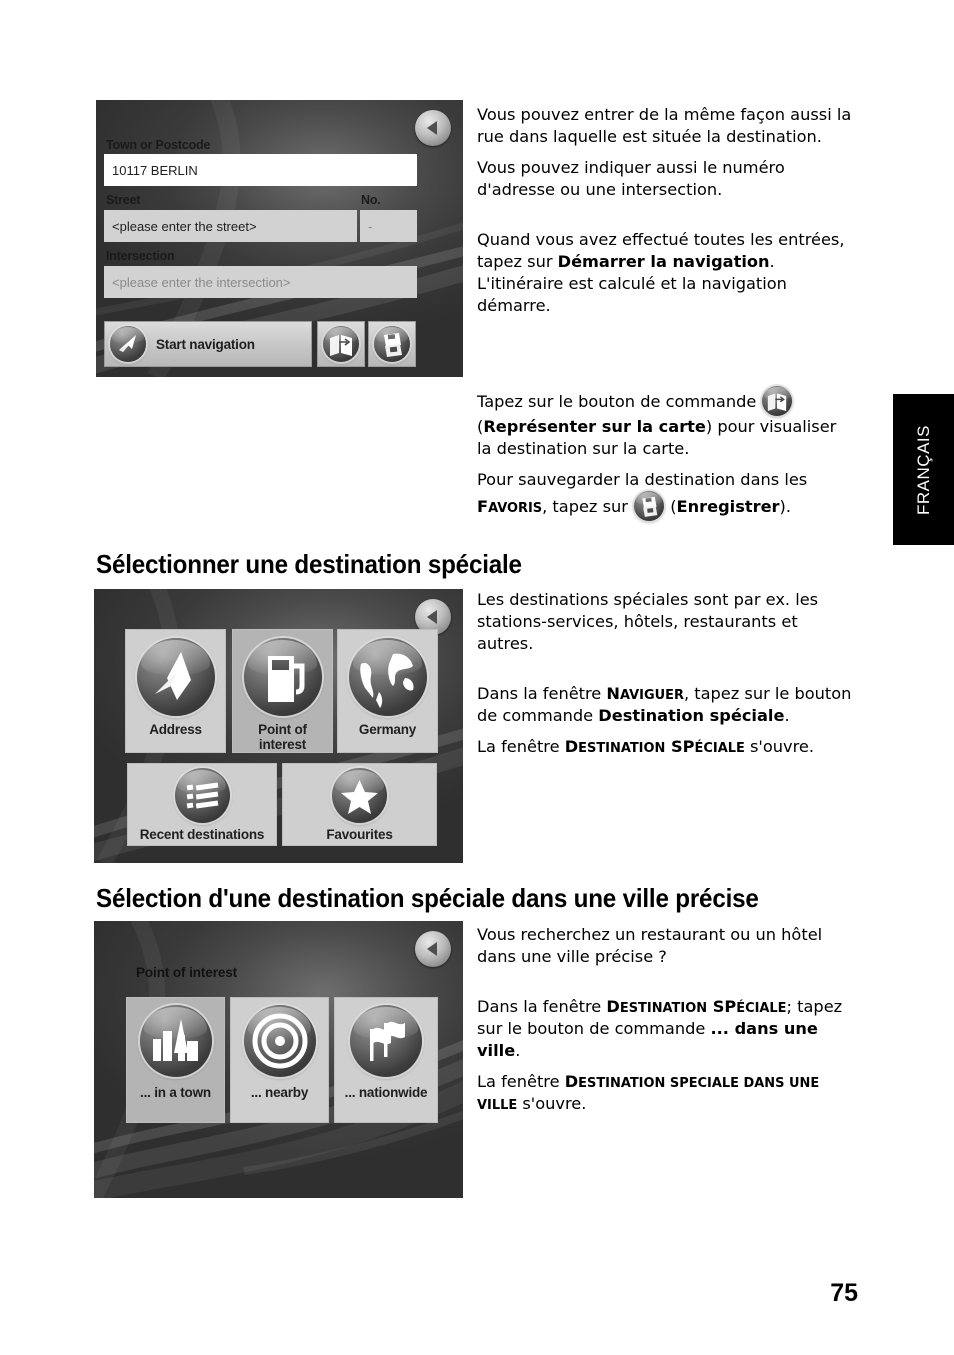 This screenshot has height=1355, width=954. Describe the element at coordinates (260, 170) in the screenshot. I see `input-town-or-postcode: 10117 BERLIN` at that location.